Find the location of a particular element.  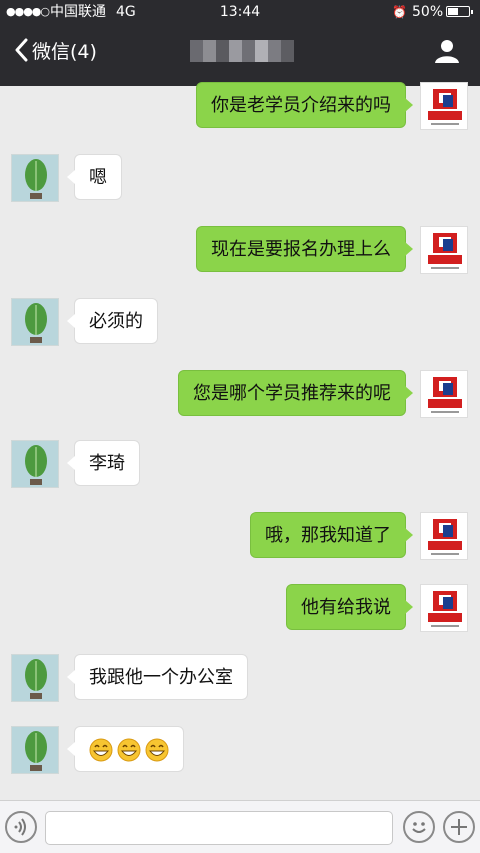

emoji-icon is located at coordinates (419, 827).